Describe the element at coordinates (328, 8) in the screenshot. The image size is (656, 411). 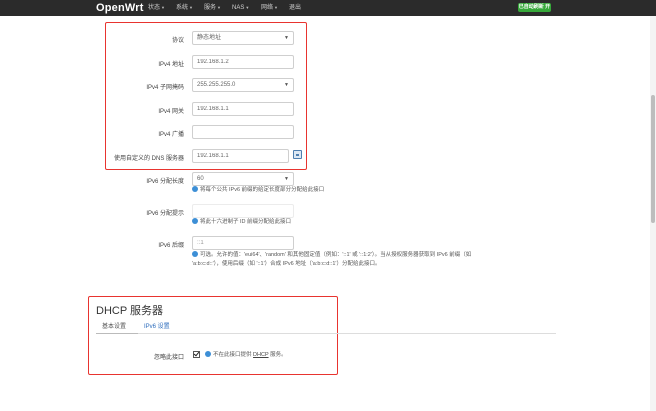
I see `top-navbar: OpenWrt 状态▼ 系统▼ 服务▼ NAS▼ 网络▼ 退出 已自动刷新 开` at that location.